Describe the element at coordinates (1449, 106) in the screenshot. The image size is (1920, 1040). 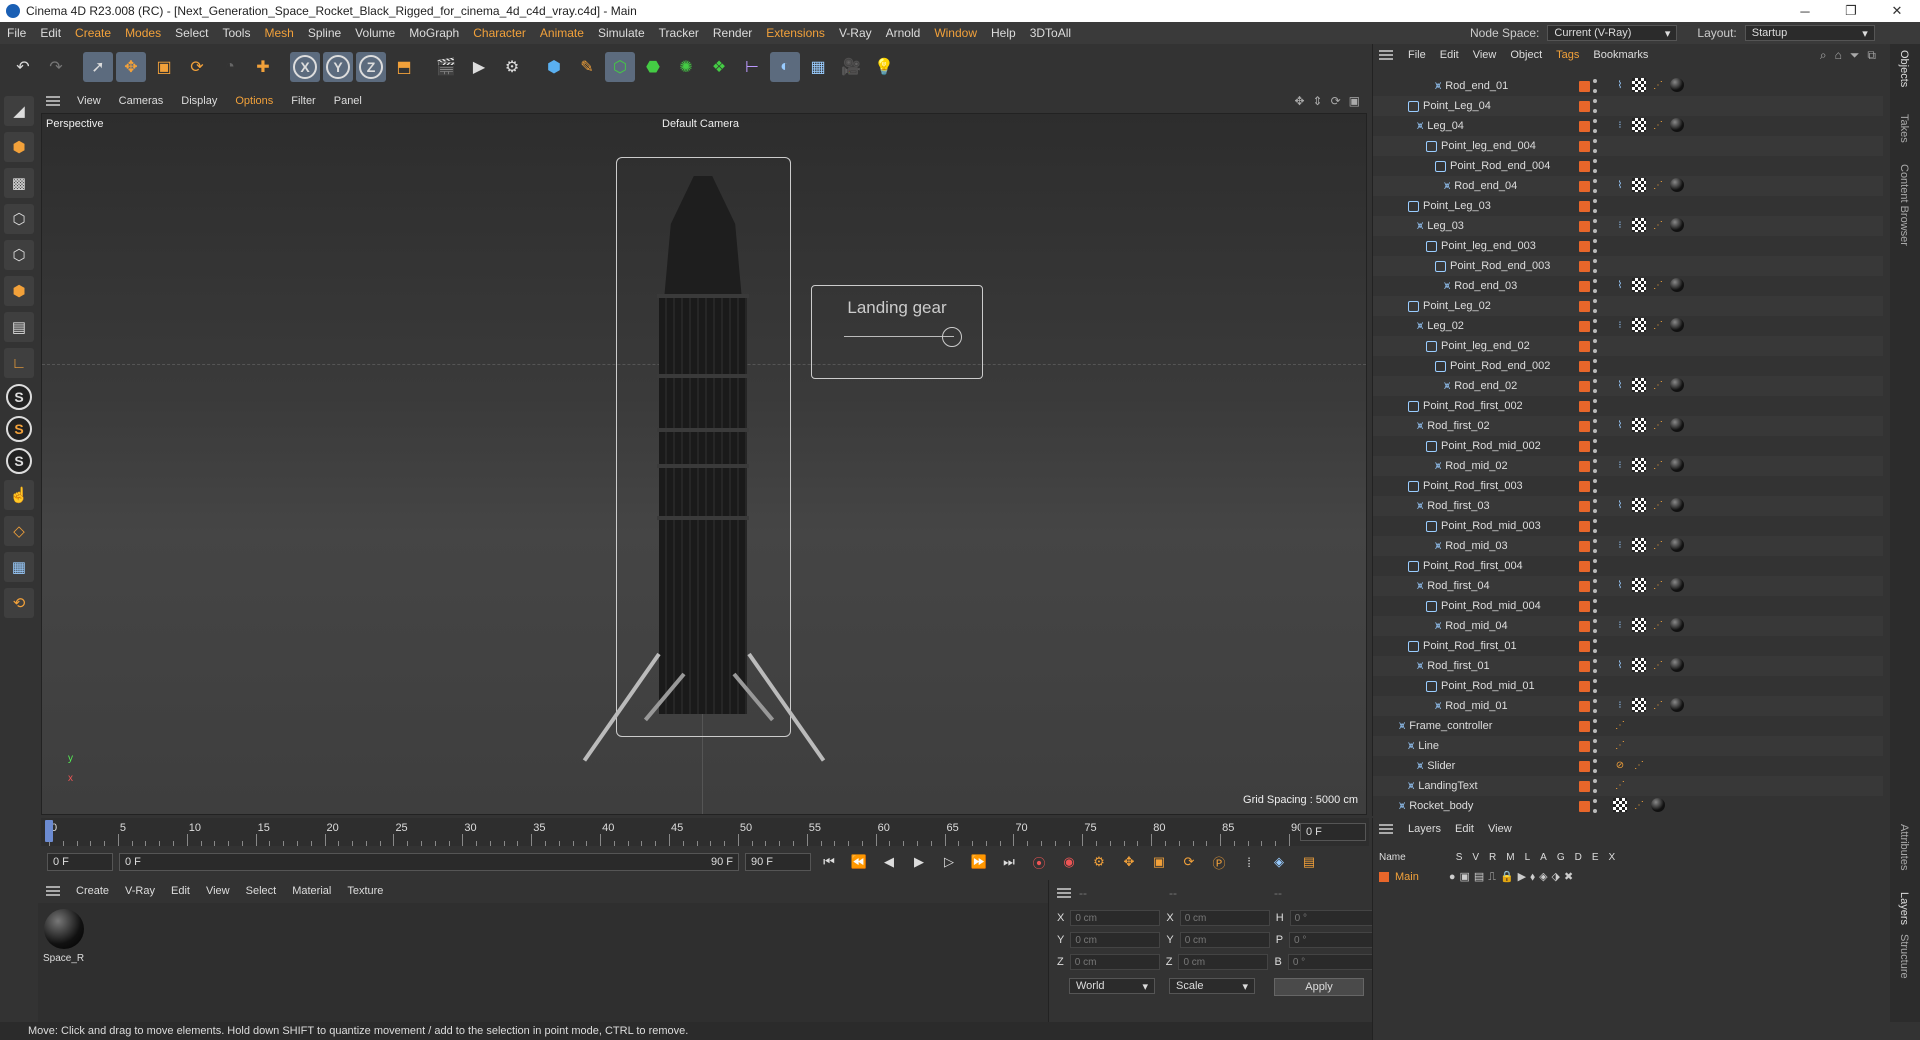
I see `object-name-cell: Point_Leg_04` at that location.